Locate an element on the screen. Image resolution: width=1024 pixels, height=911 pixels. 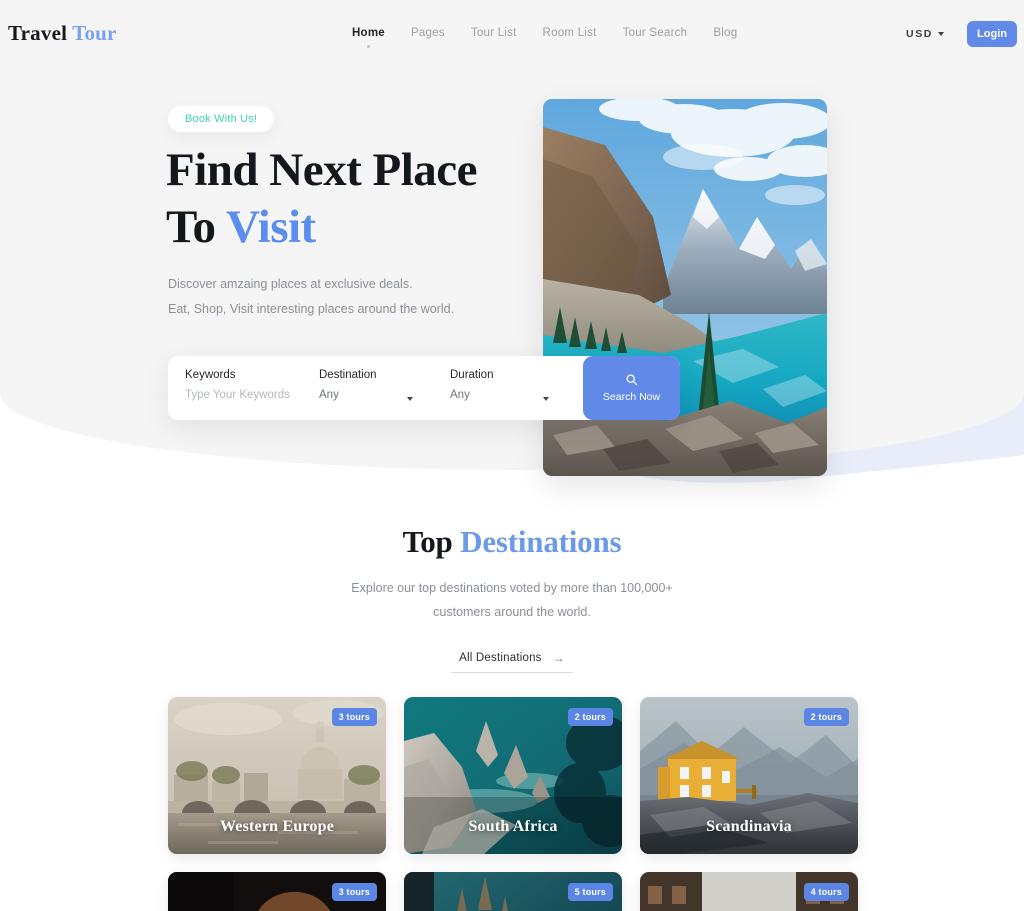
duration-select-value: Any is located at coordinates (509, 395).